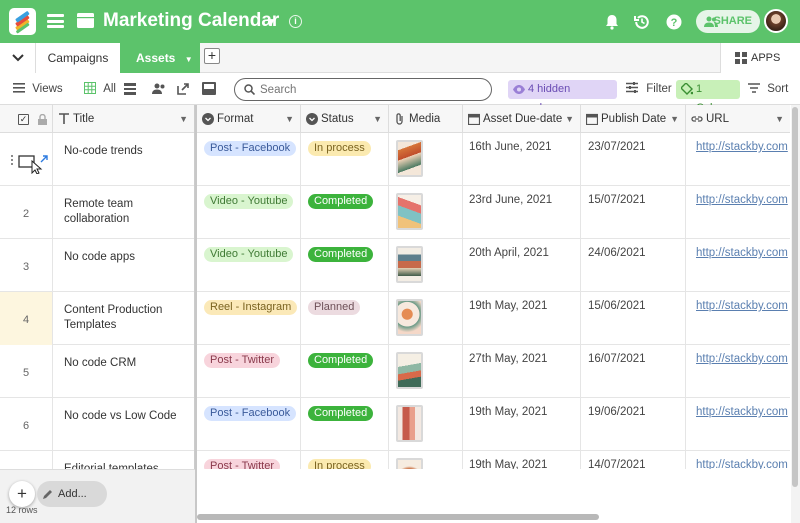  I want to click on due-date-cell: 23rd June, 2021, so click(522, 212).